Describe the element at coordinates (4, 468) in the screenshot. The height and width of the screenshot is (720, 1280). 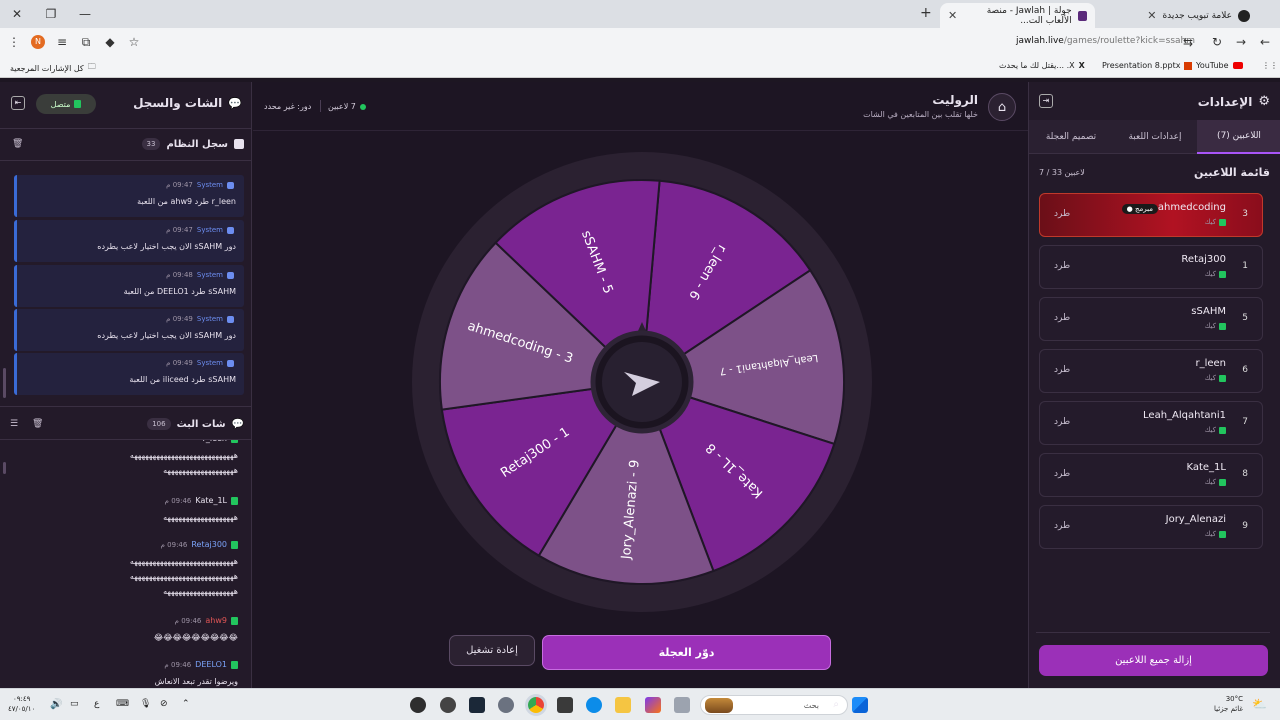
I see `chat-scrollbar` at that location.